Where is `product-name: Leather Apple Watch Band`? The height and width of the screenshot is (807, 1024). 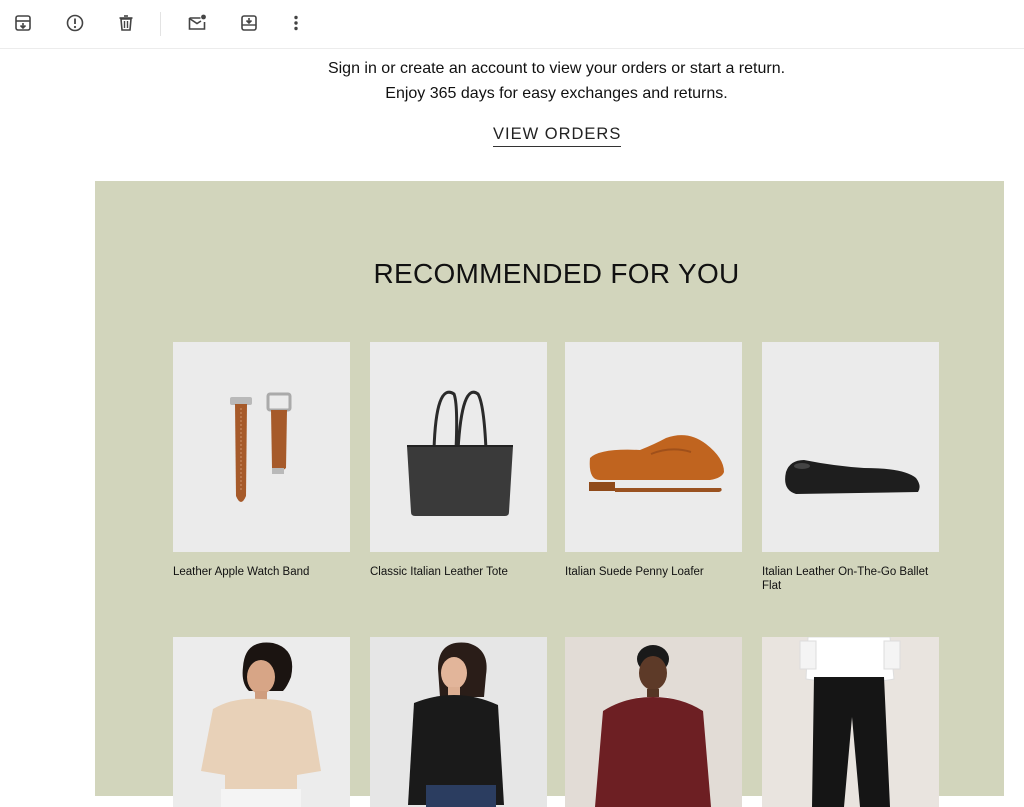 product-name: Leather Apple Watch Band is located at coordinates (262, 572).